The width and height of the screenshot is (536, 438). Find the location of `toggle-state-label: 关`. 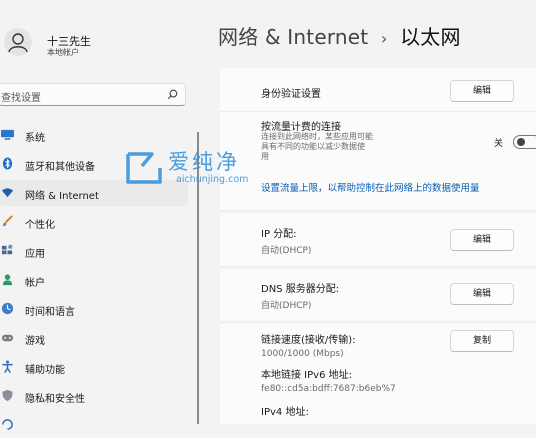

toggle-state-label: 关 is located at coordinates (499, 144).